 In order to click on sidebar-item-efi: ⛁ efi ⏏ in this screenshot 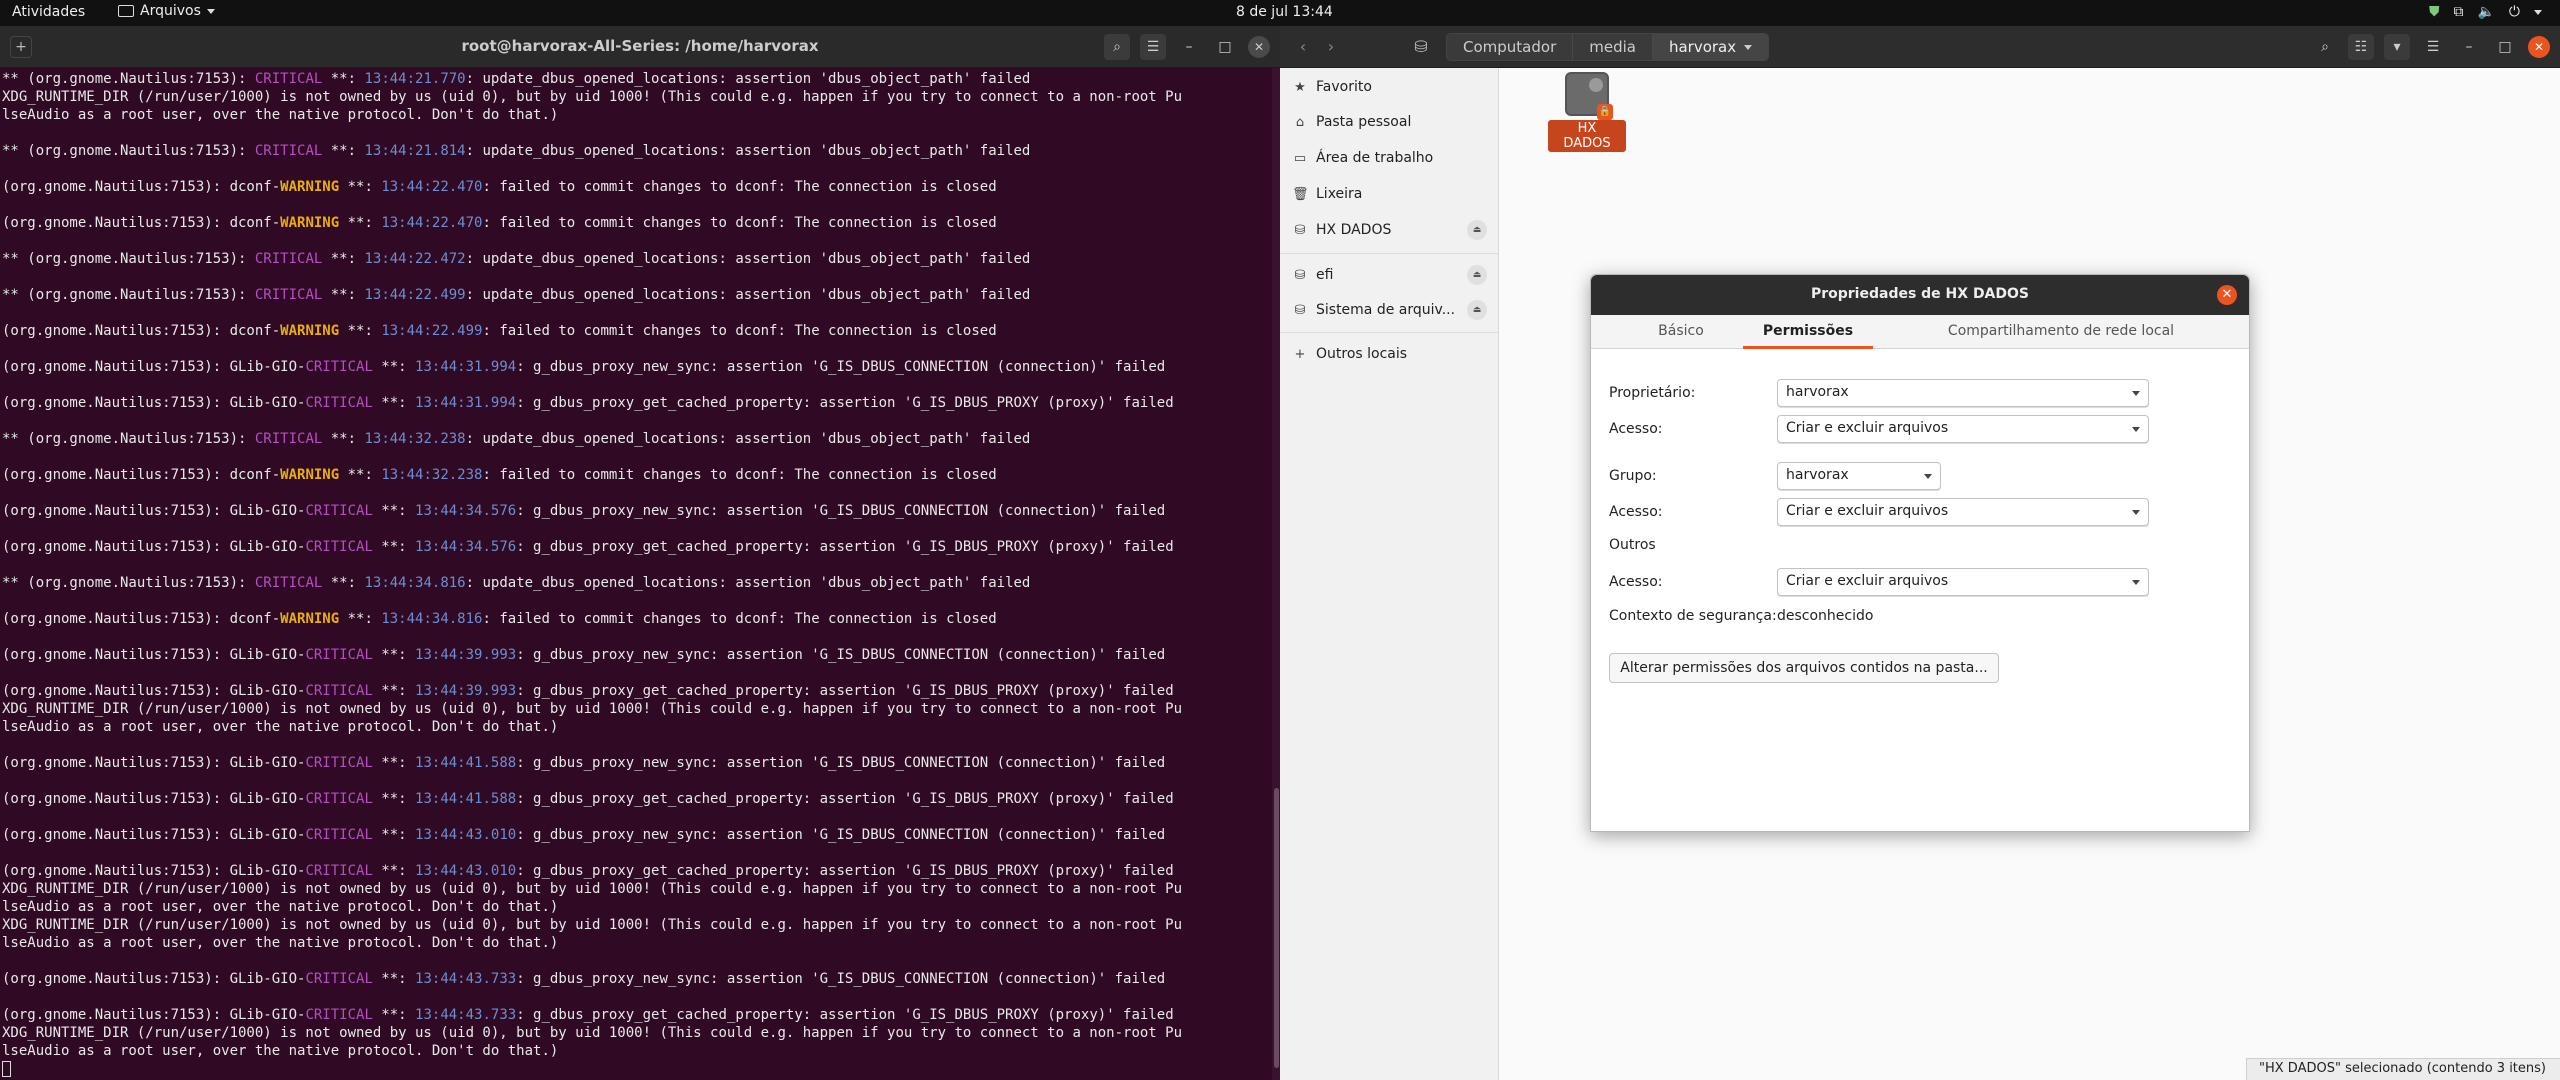, I will do `click(1389, 275)`.